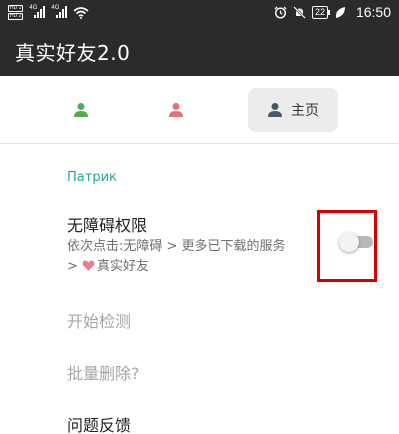  What do you see at coordinates (107, 225) in the screenshot?
I see `pref-accessibility-title: 无障碍权限` at bounding box center [107, 225].